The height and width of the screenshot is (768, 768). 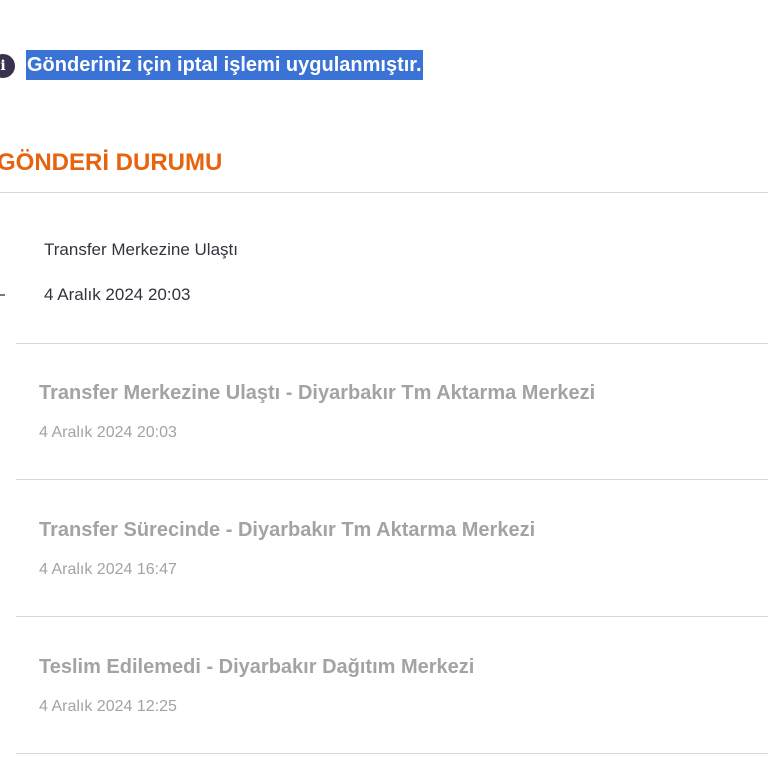 What do you see at coordinates (108, 569) in the screenshot?
I see `history-date: 4 Aralık 2024 16:47` at bounding box center [108, 569].